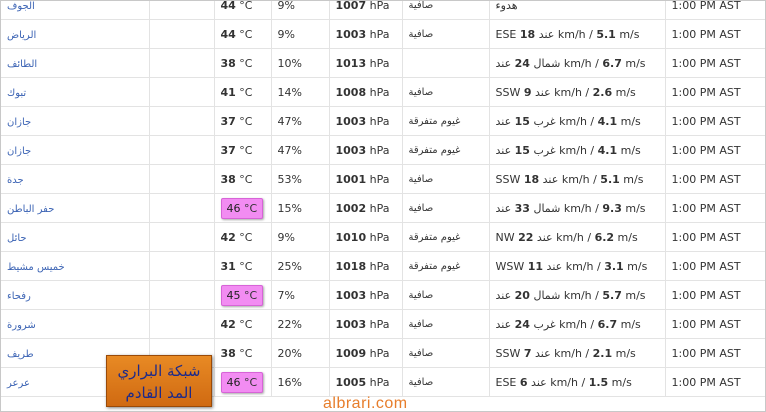  I want to click on pressure-cell: 1001 hPa, so click(366, 179).